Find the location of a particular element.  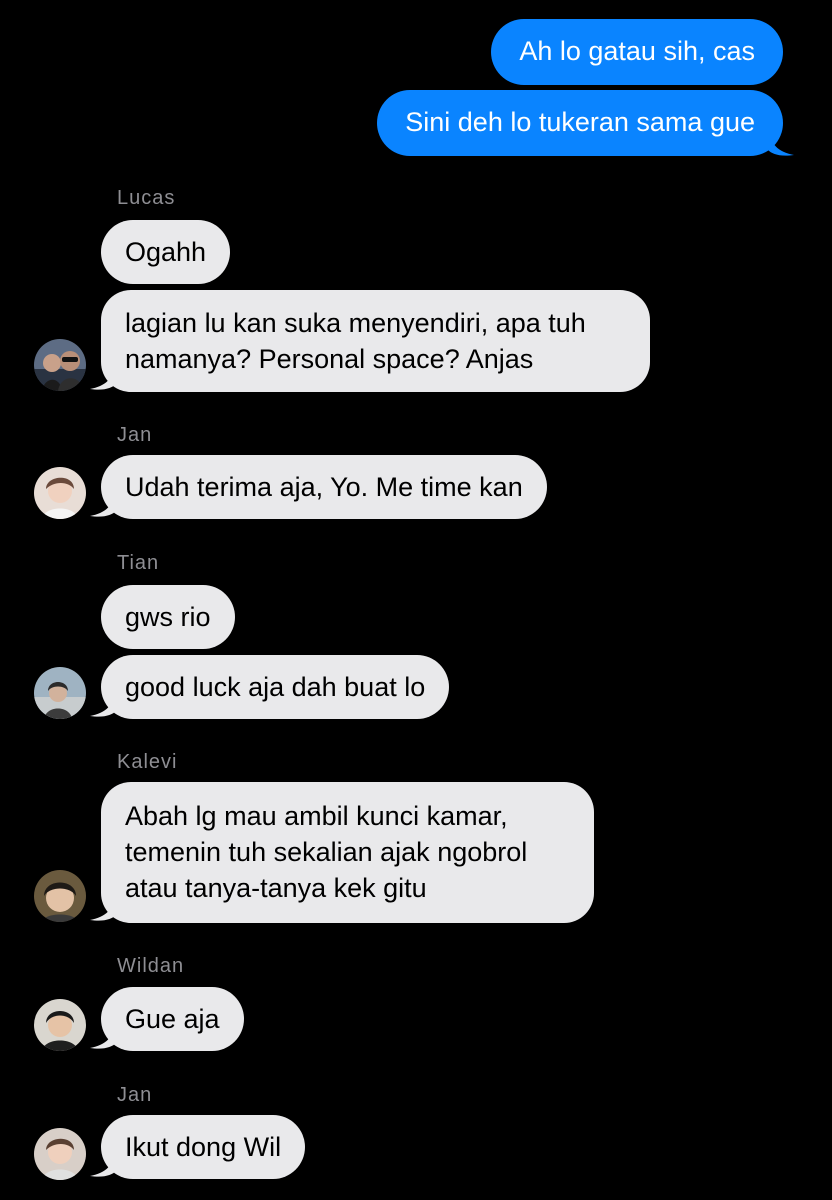

message-text: Ikut dong Wil is located at coordinates (203, 1147).